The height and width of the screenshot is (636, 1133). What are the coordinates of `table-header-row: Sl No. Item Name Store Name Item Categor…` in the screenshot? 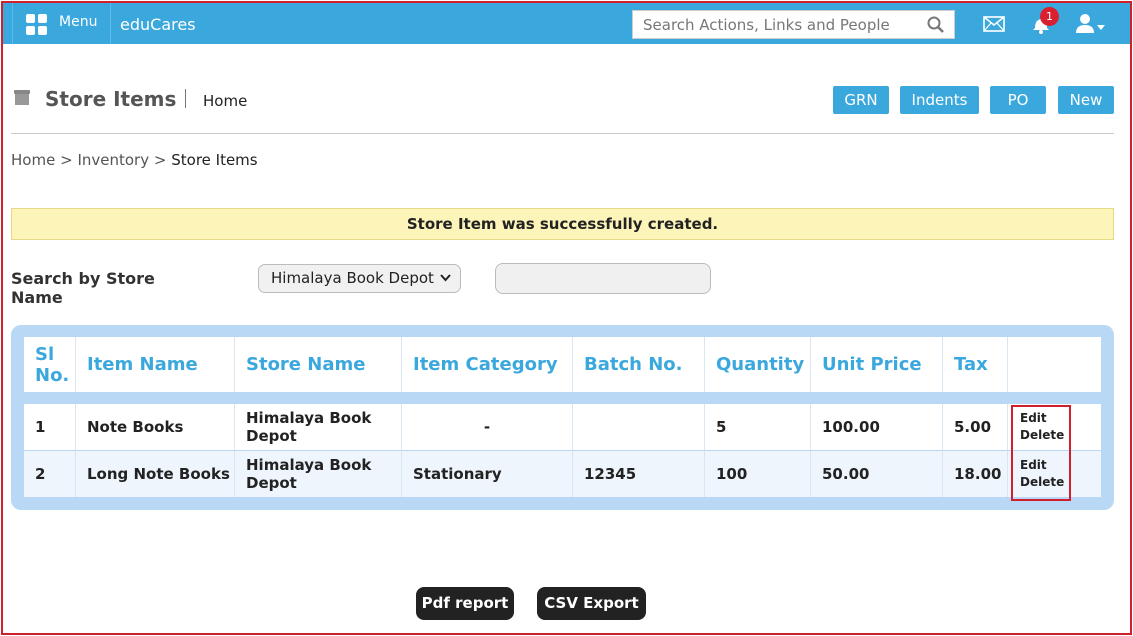 It's located at (562, 364).